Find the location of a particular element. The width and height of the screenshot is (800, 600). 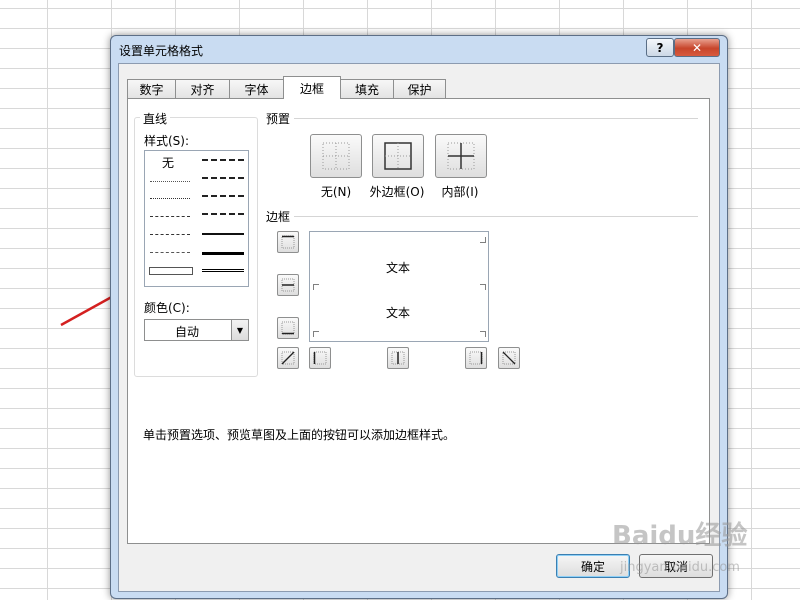

tab-number: 数字 is located at coordinates (151, 88).